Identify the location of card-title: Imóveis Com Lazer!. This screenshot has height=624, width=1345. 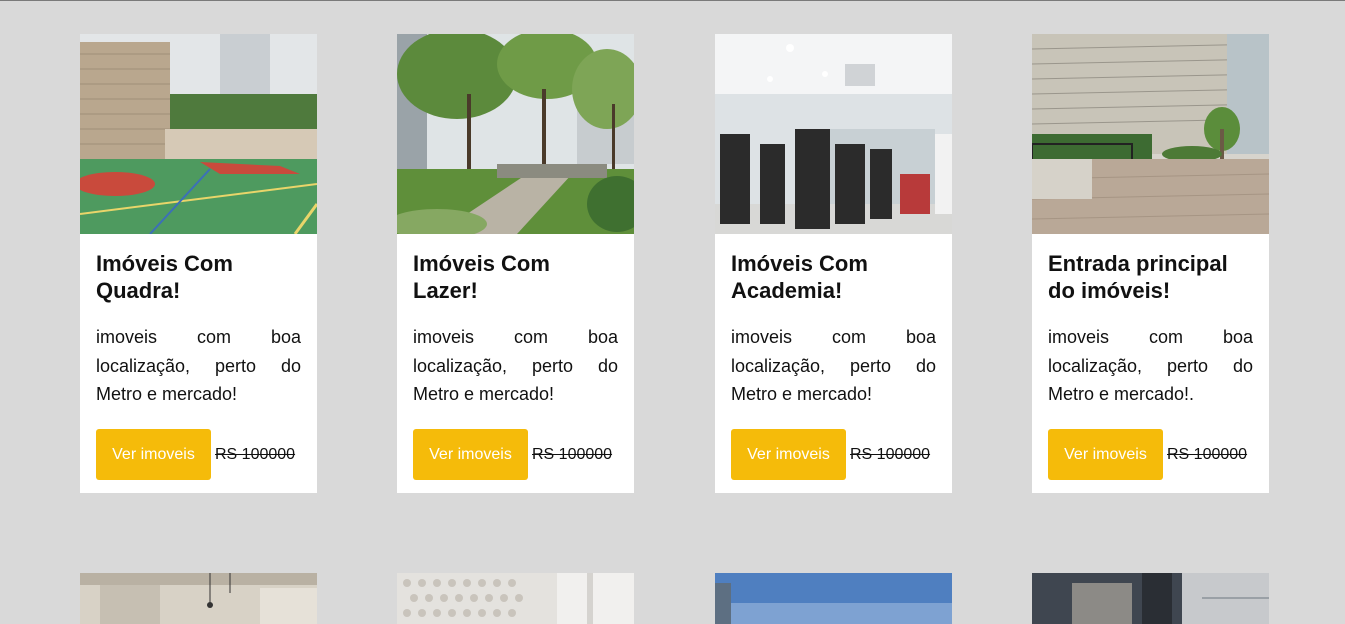
(481, 277).